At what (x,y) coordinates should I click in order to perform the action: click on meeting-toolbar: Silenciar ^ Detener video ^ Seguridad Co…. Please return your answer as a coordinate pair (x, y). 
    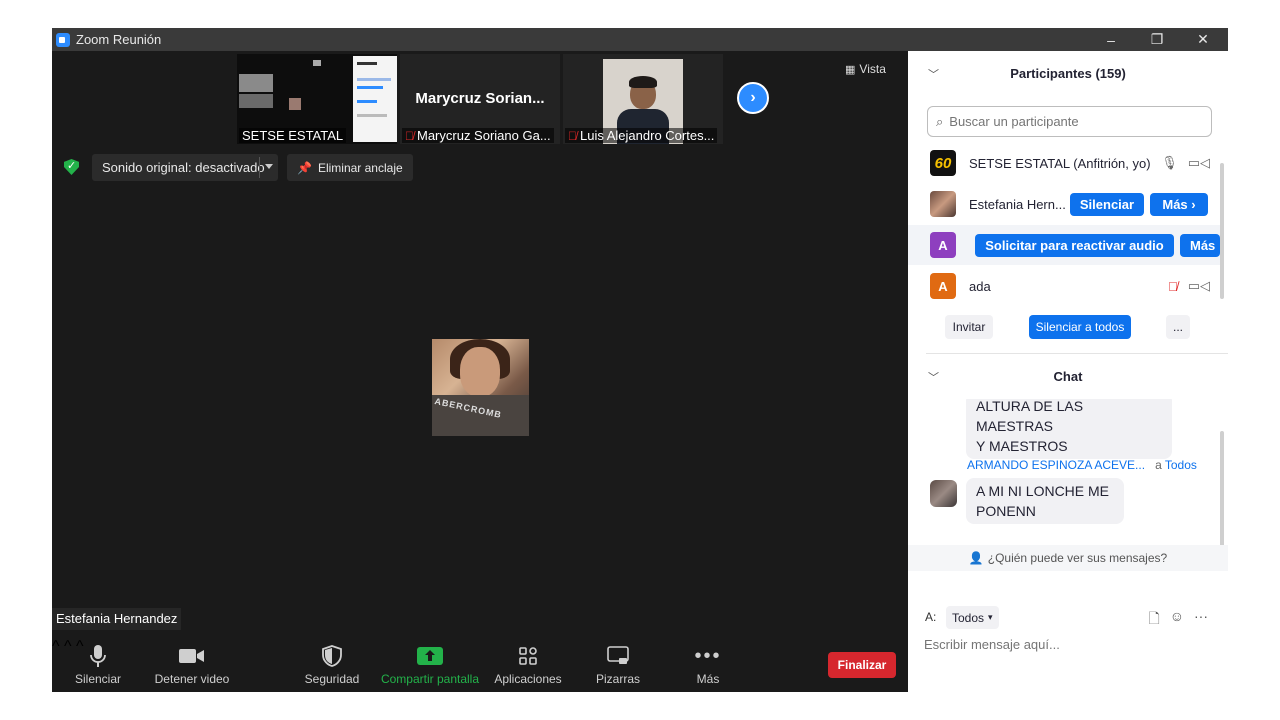
    Looking at the image, I should click on (480, 665).